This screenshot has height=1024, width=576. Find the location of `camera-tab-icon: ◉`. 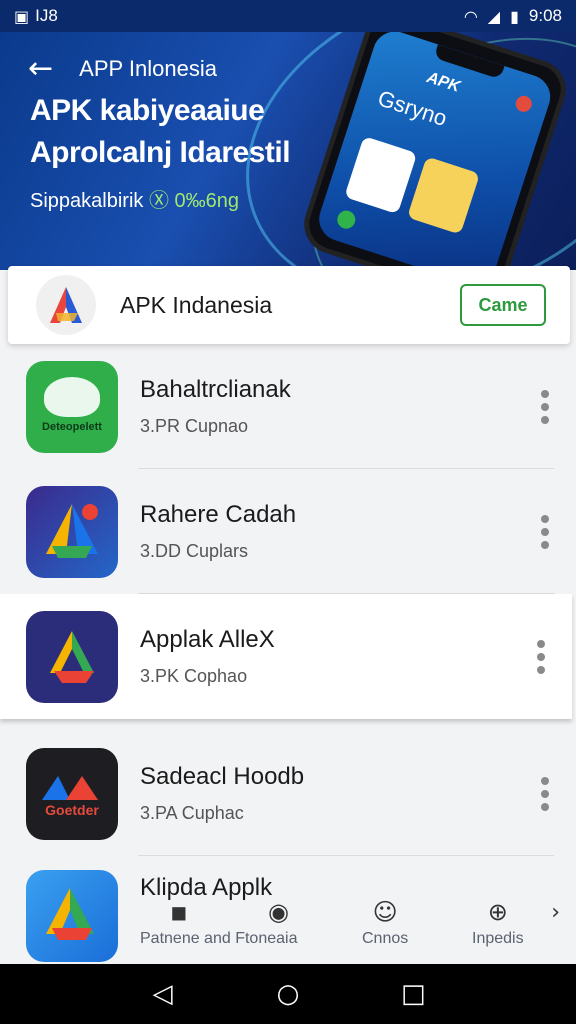

camera-tab-icon: ◉ is located at coordinates (278, 912).